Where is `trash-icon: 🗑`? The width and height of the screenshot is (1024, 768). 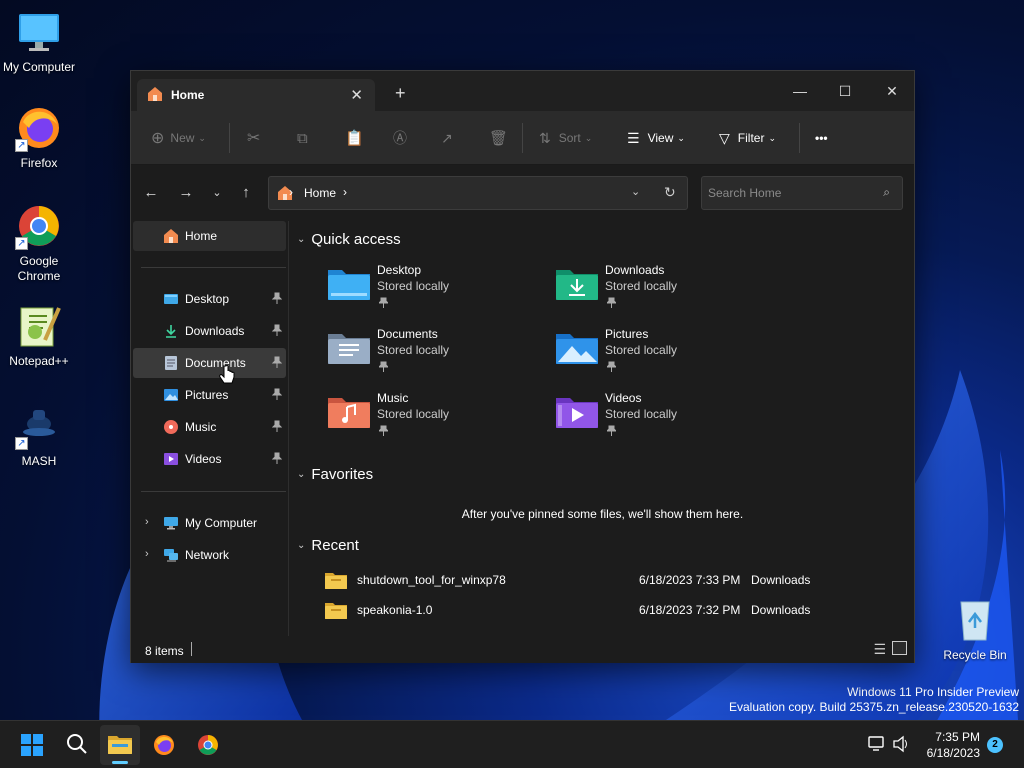 trash-icon: 🗑 is located at coordinates (499, 138).